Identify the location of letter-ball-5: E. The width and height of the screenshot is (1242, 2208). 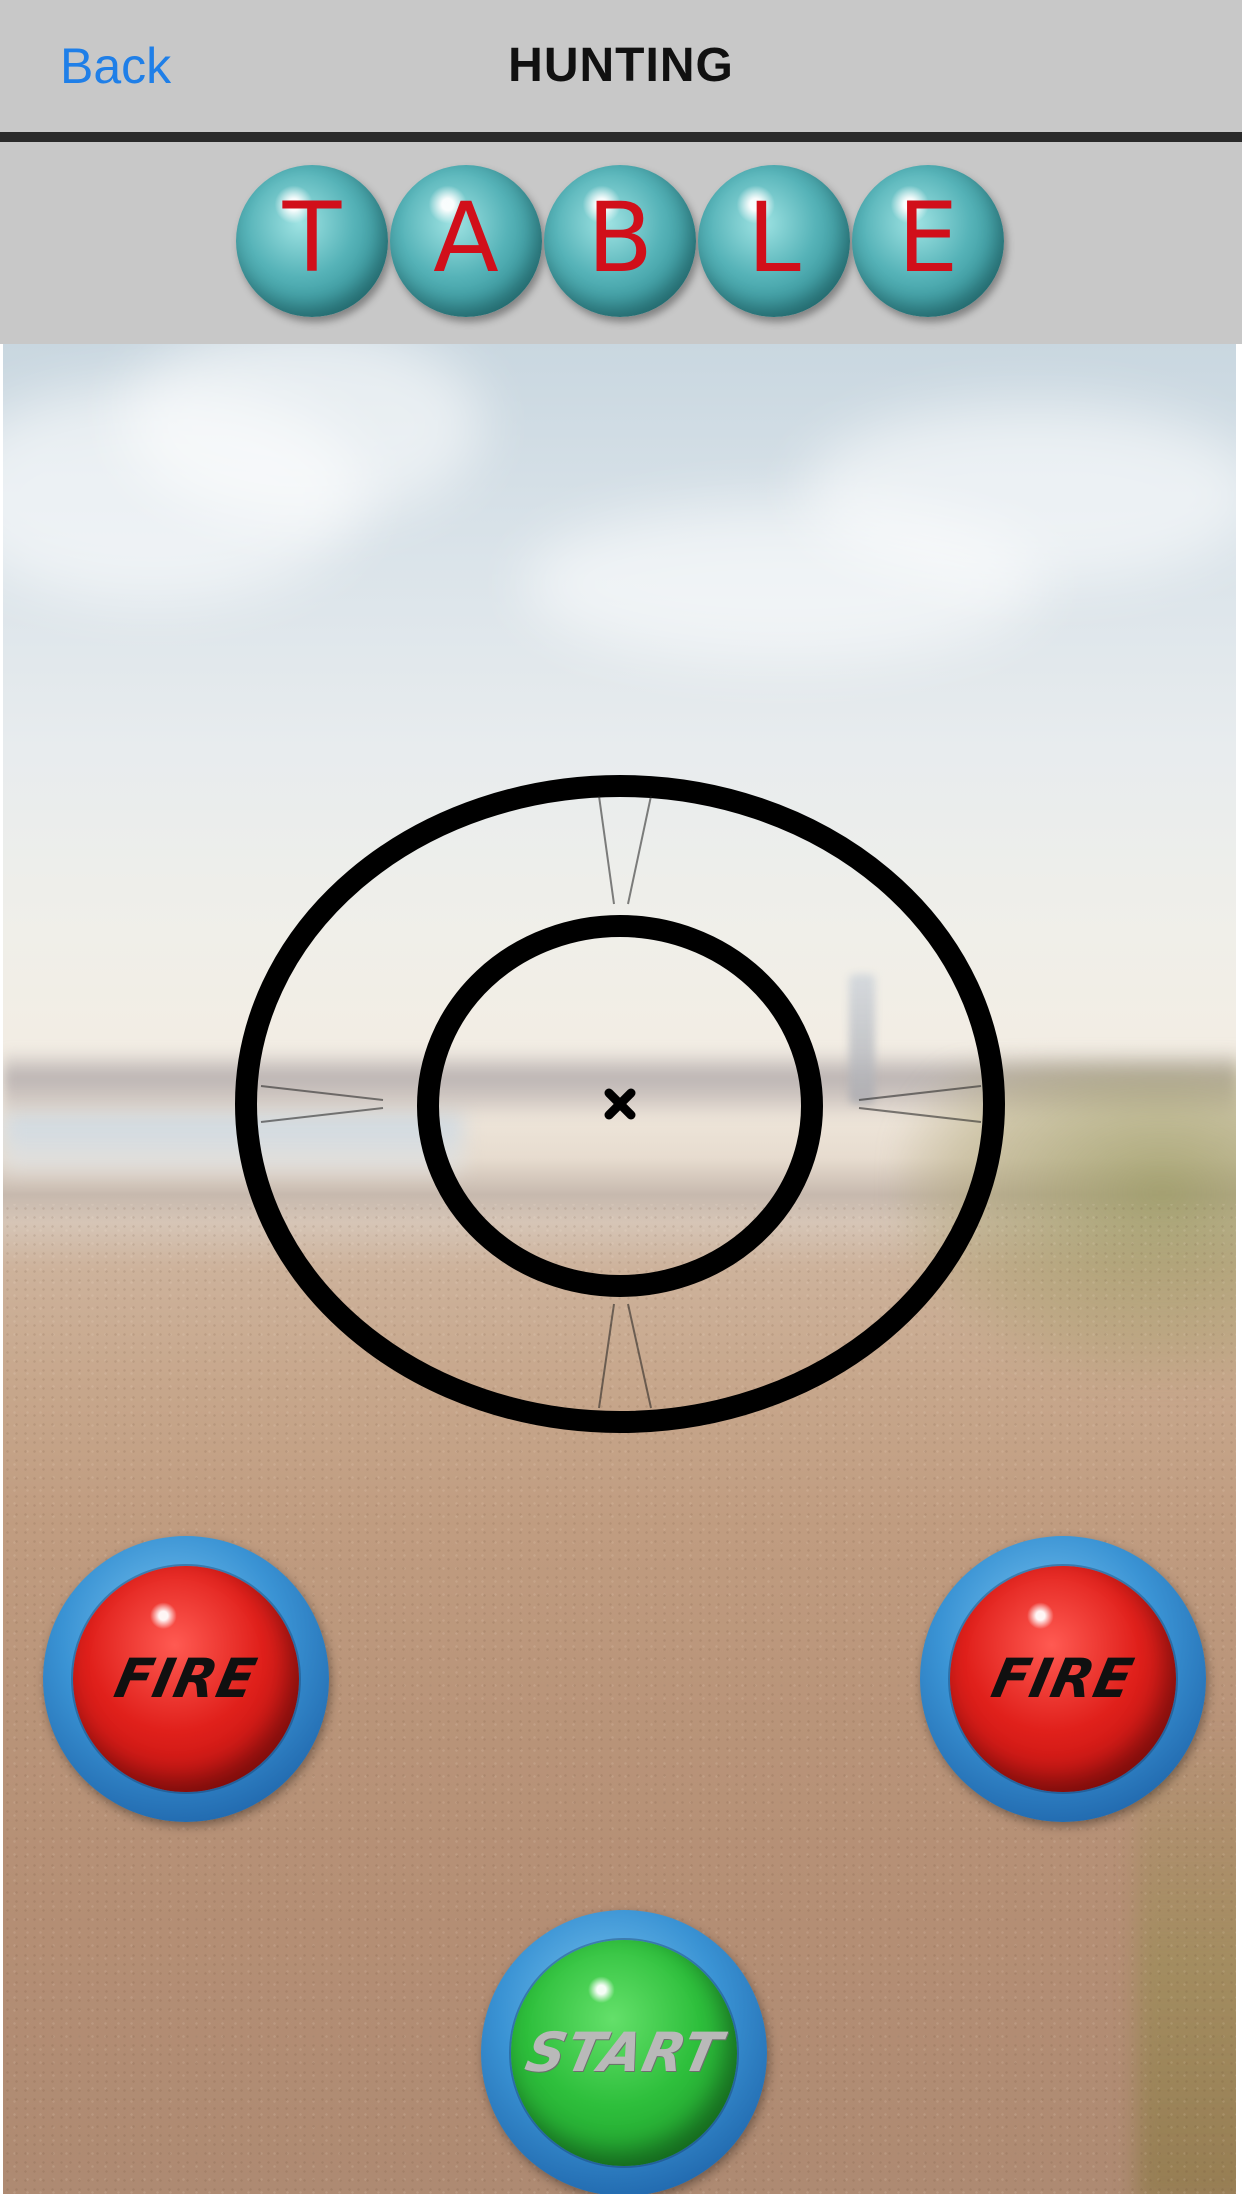
(928, 241).